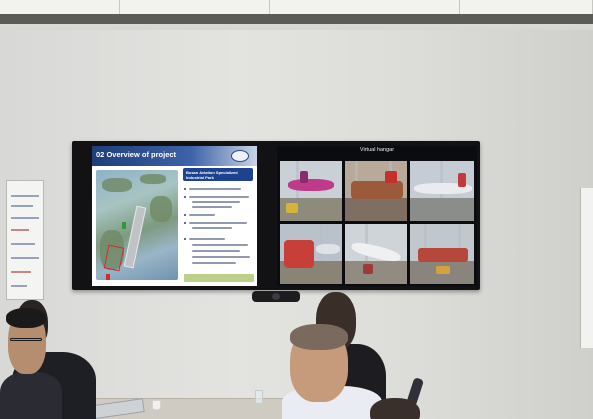  What do you see at coordinates (25, 240) in the screenshot?
I see `whiteboard-left` at bounding box center [25, 240].